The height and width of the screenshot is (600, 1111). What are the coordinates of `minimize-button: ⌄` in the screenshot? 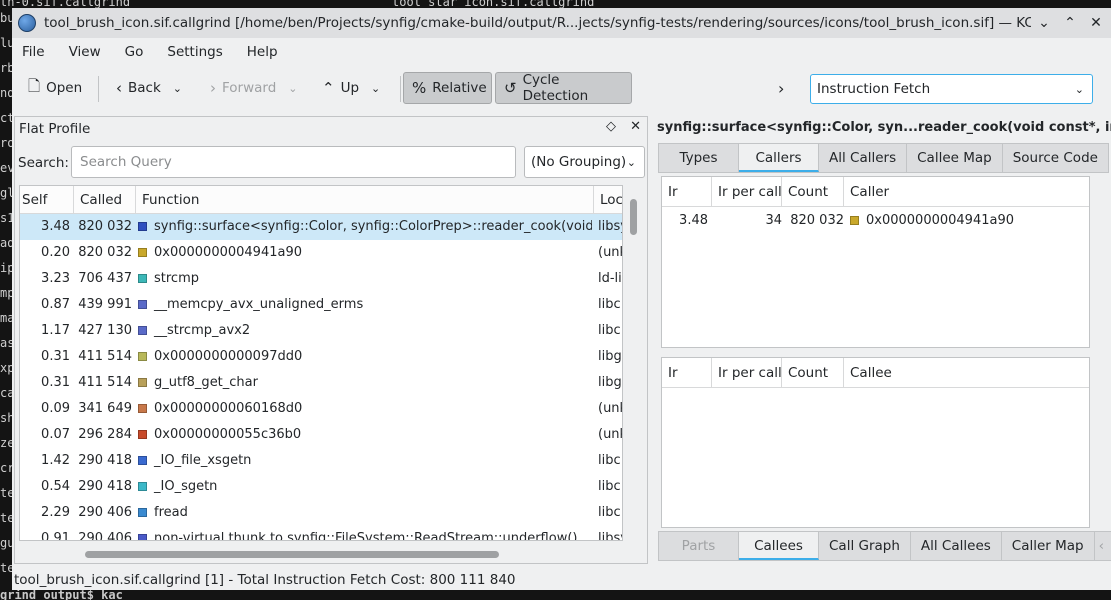 It's located at (1044, 23).